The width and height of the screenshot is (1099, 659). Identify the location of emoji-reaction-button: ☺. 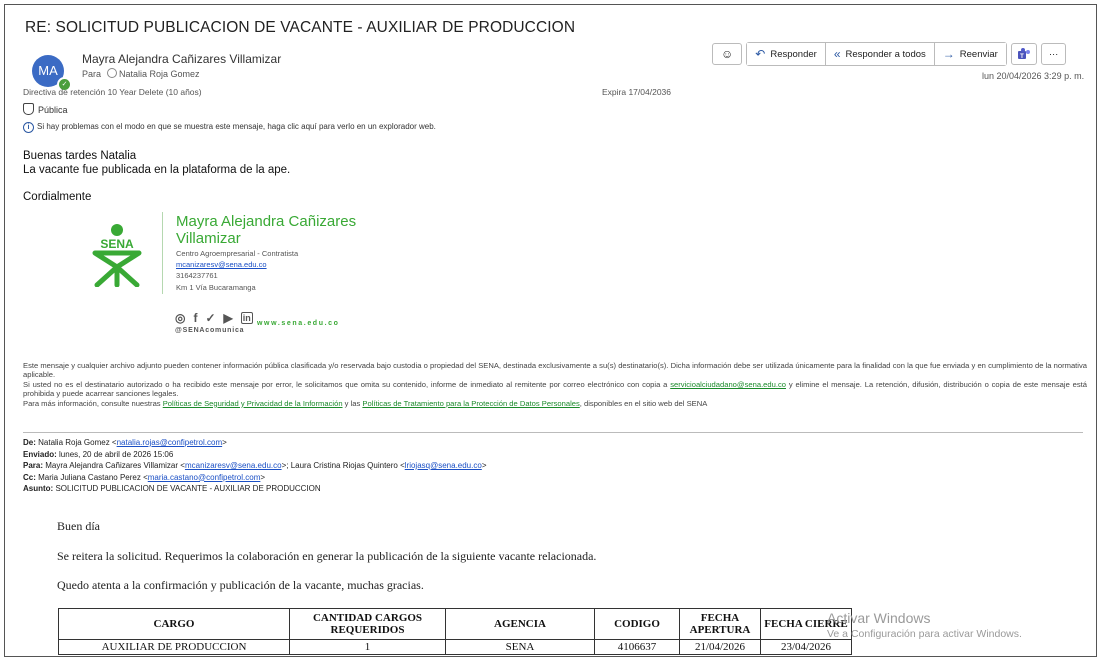
(727, 54).